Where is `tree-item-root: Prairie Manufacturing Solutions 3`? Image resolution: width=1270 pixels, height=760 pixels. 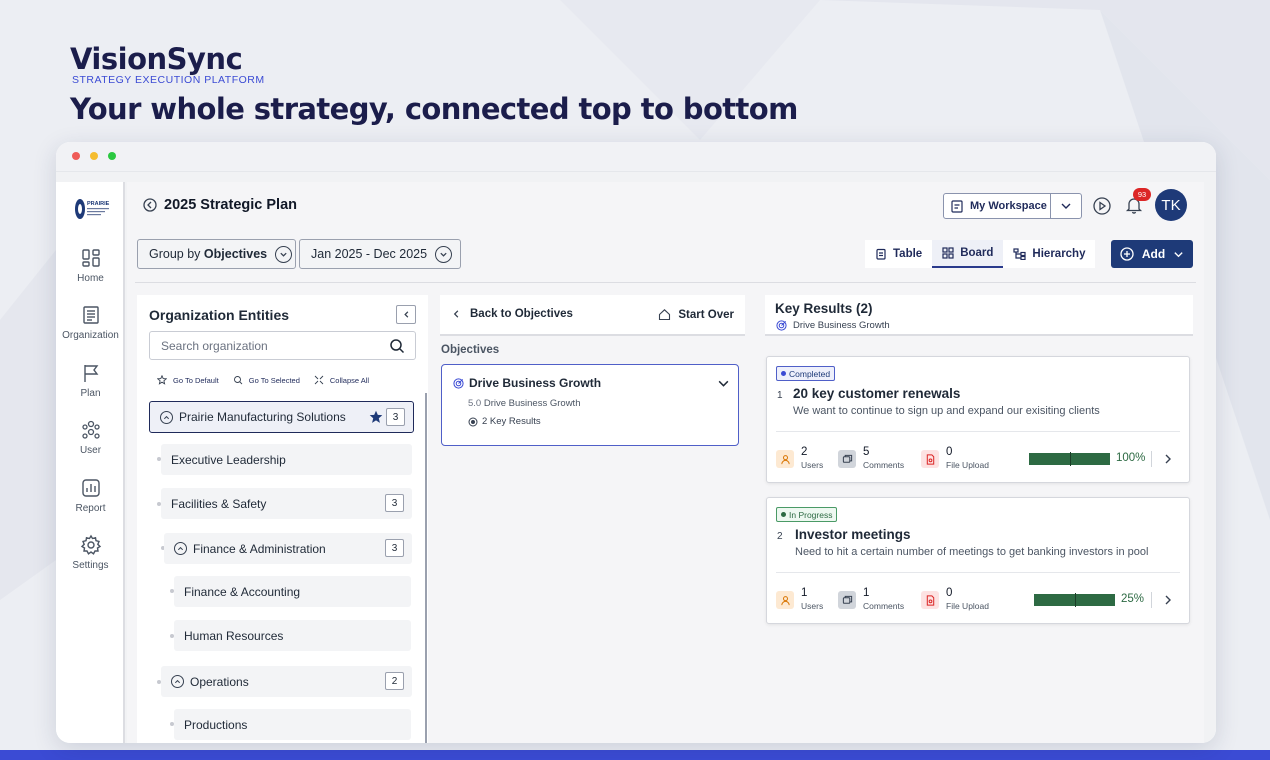 tree-item-root: Prairie Manufacturing Solutions 3 is located at coordinates (281, 417).